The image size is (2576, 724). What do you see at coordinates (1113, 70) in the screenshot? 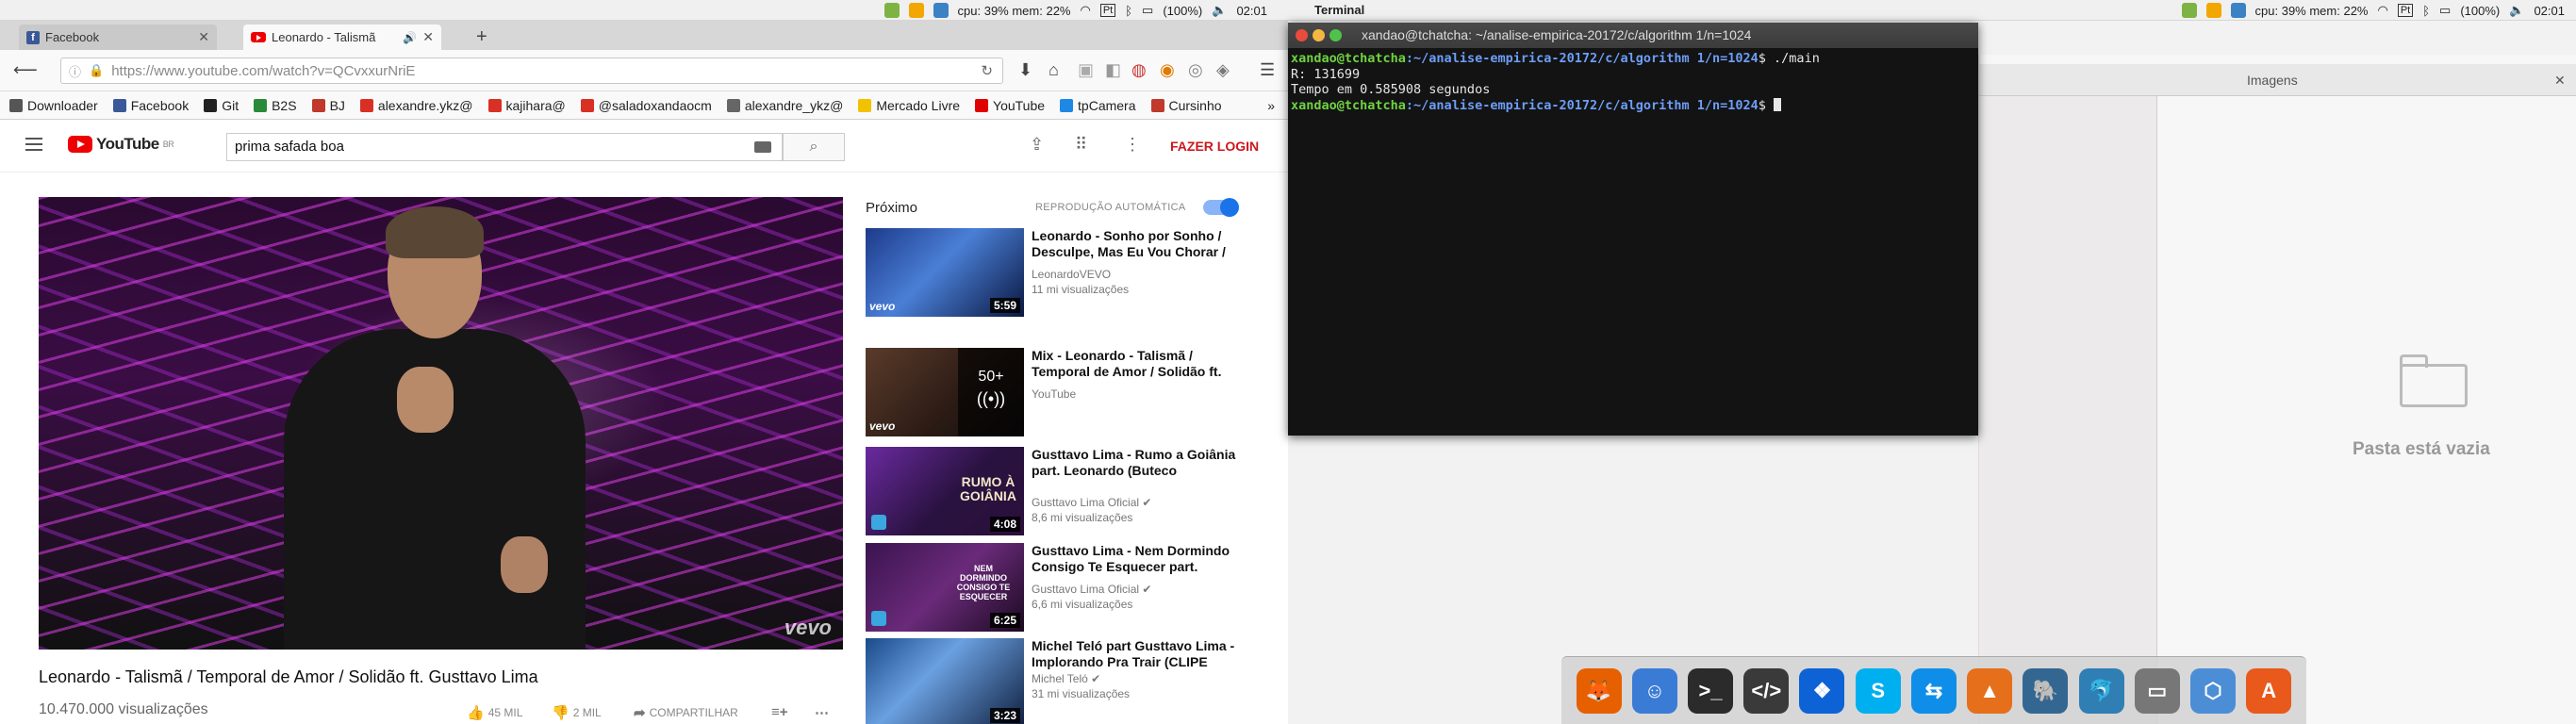
I see `extension-icon: ◧` at bounding box center [1113, 70].